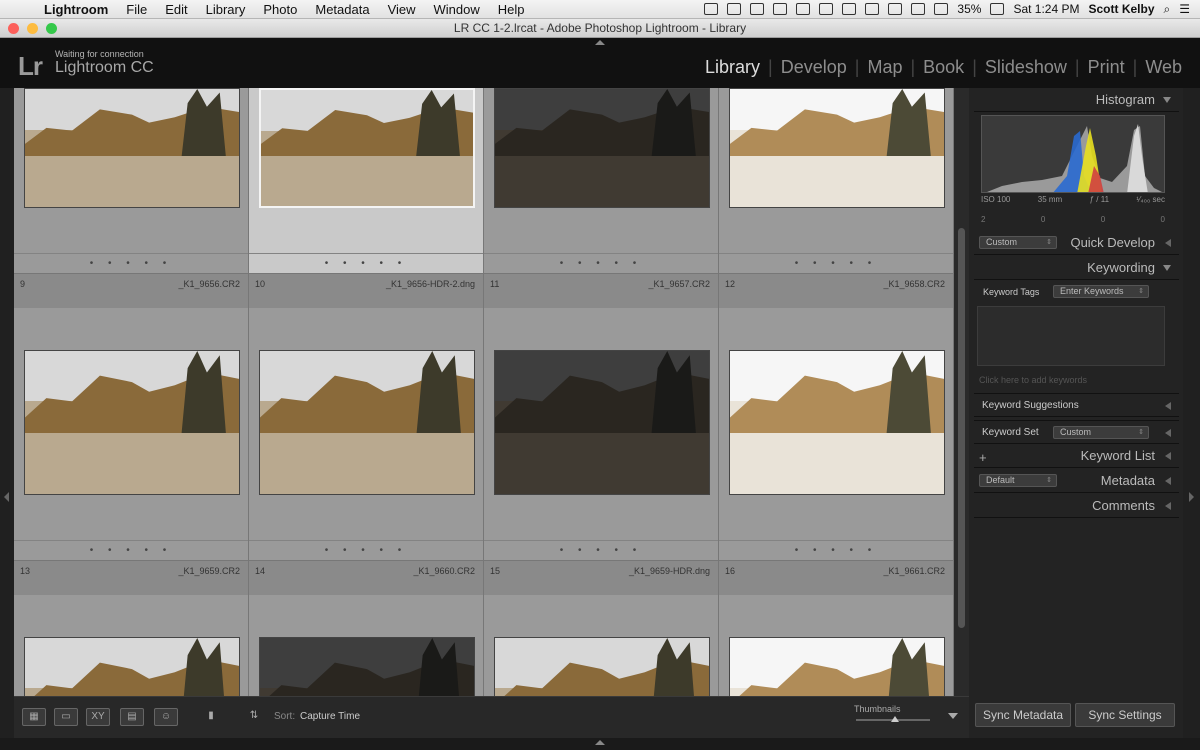 This screenshot has width=1200, height=750. I want to click on top-panel-toggle-icon, so click(600, 42).